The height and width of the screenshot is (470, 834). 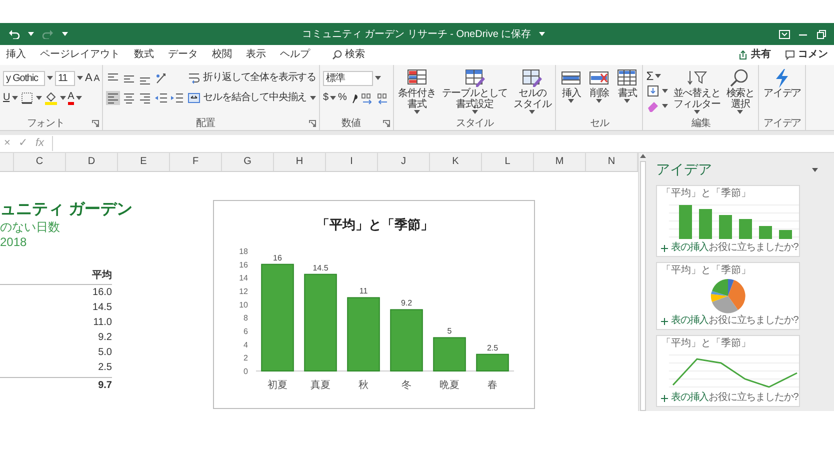 What do you see at coordinates (252, 98) in the screenshot?
I see `merge-center-button: セルを結合して中央揃え` at bounding box center [252, 98].